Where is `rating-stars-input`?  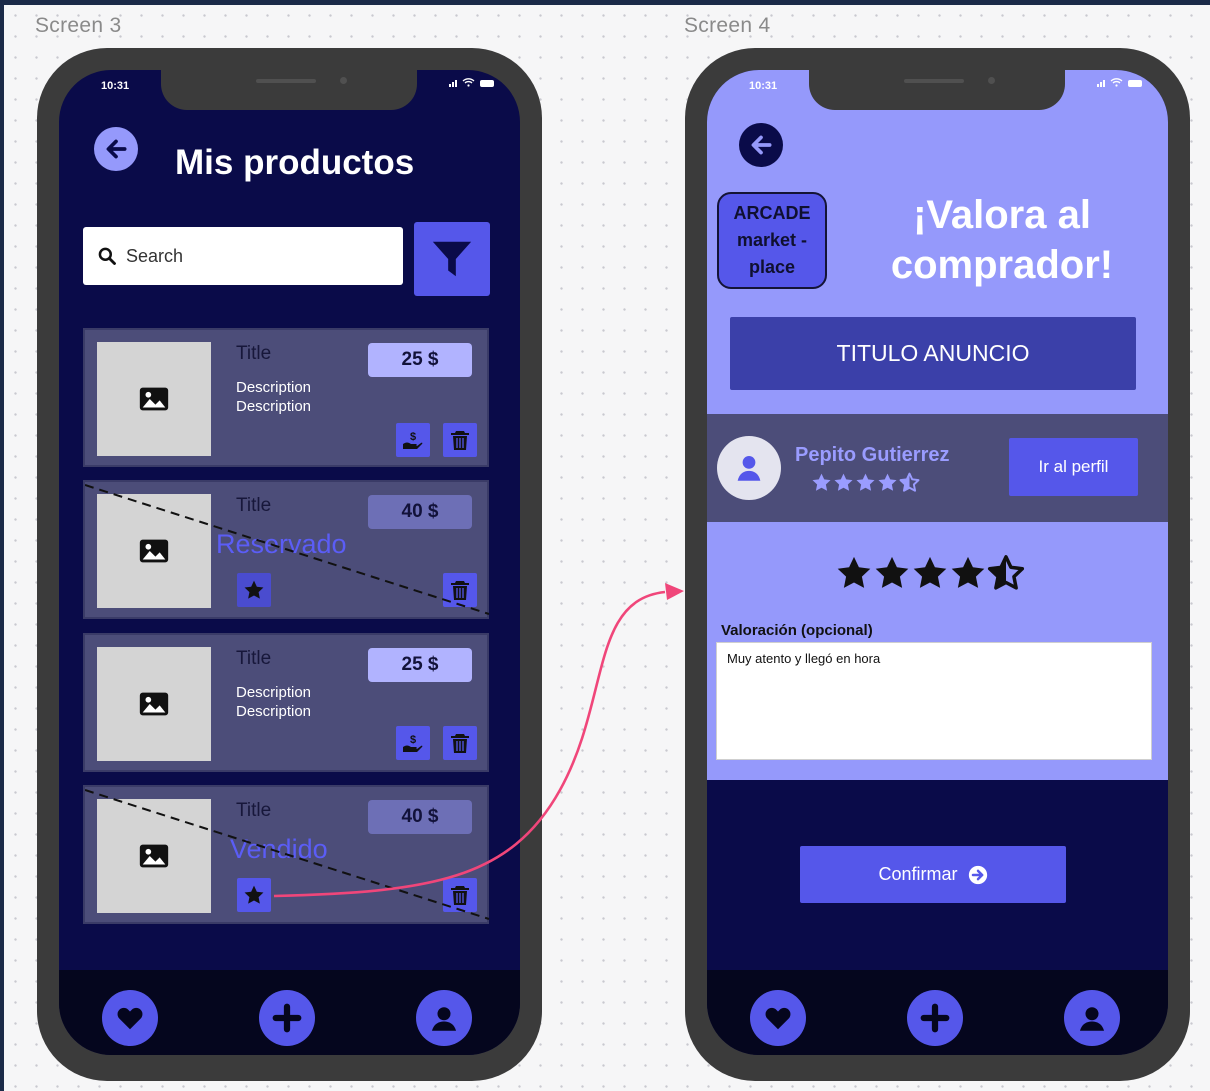 rating-stars-input is located at coordinates (935, 576).